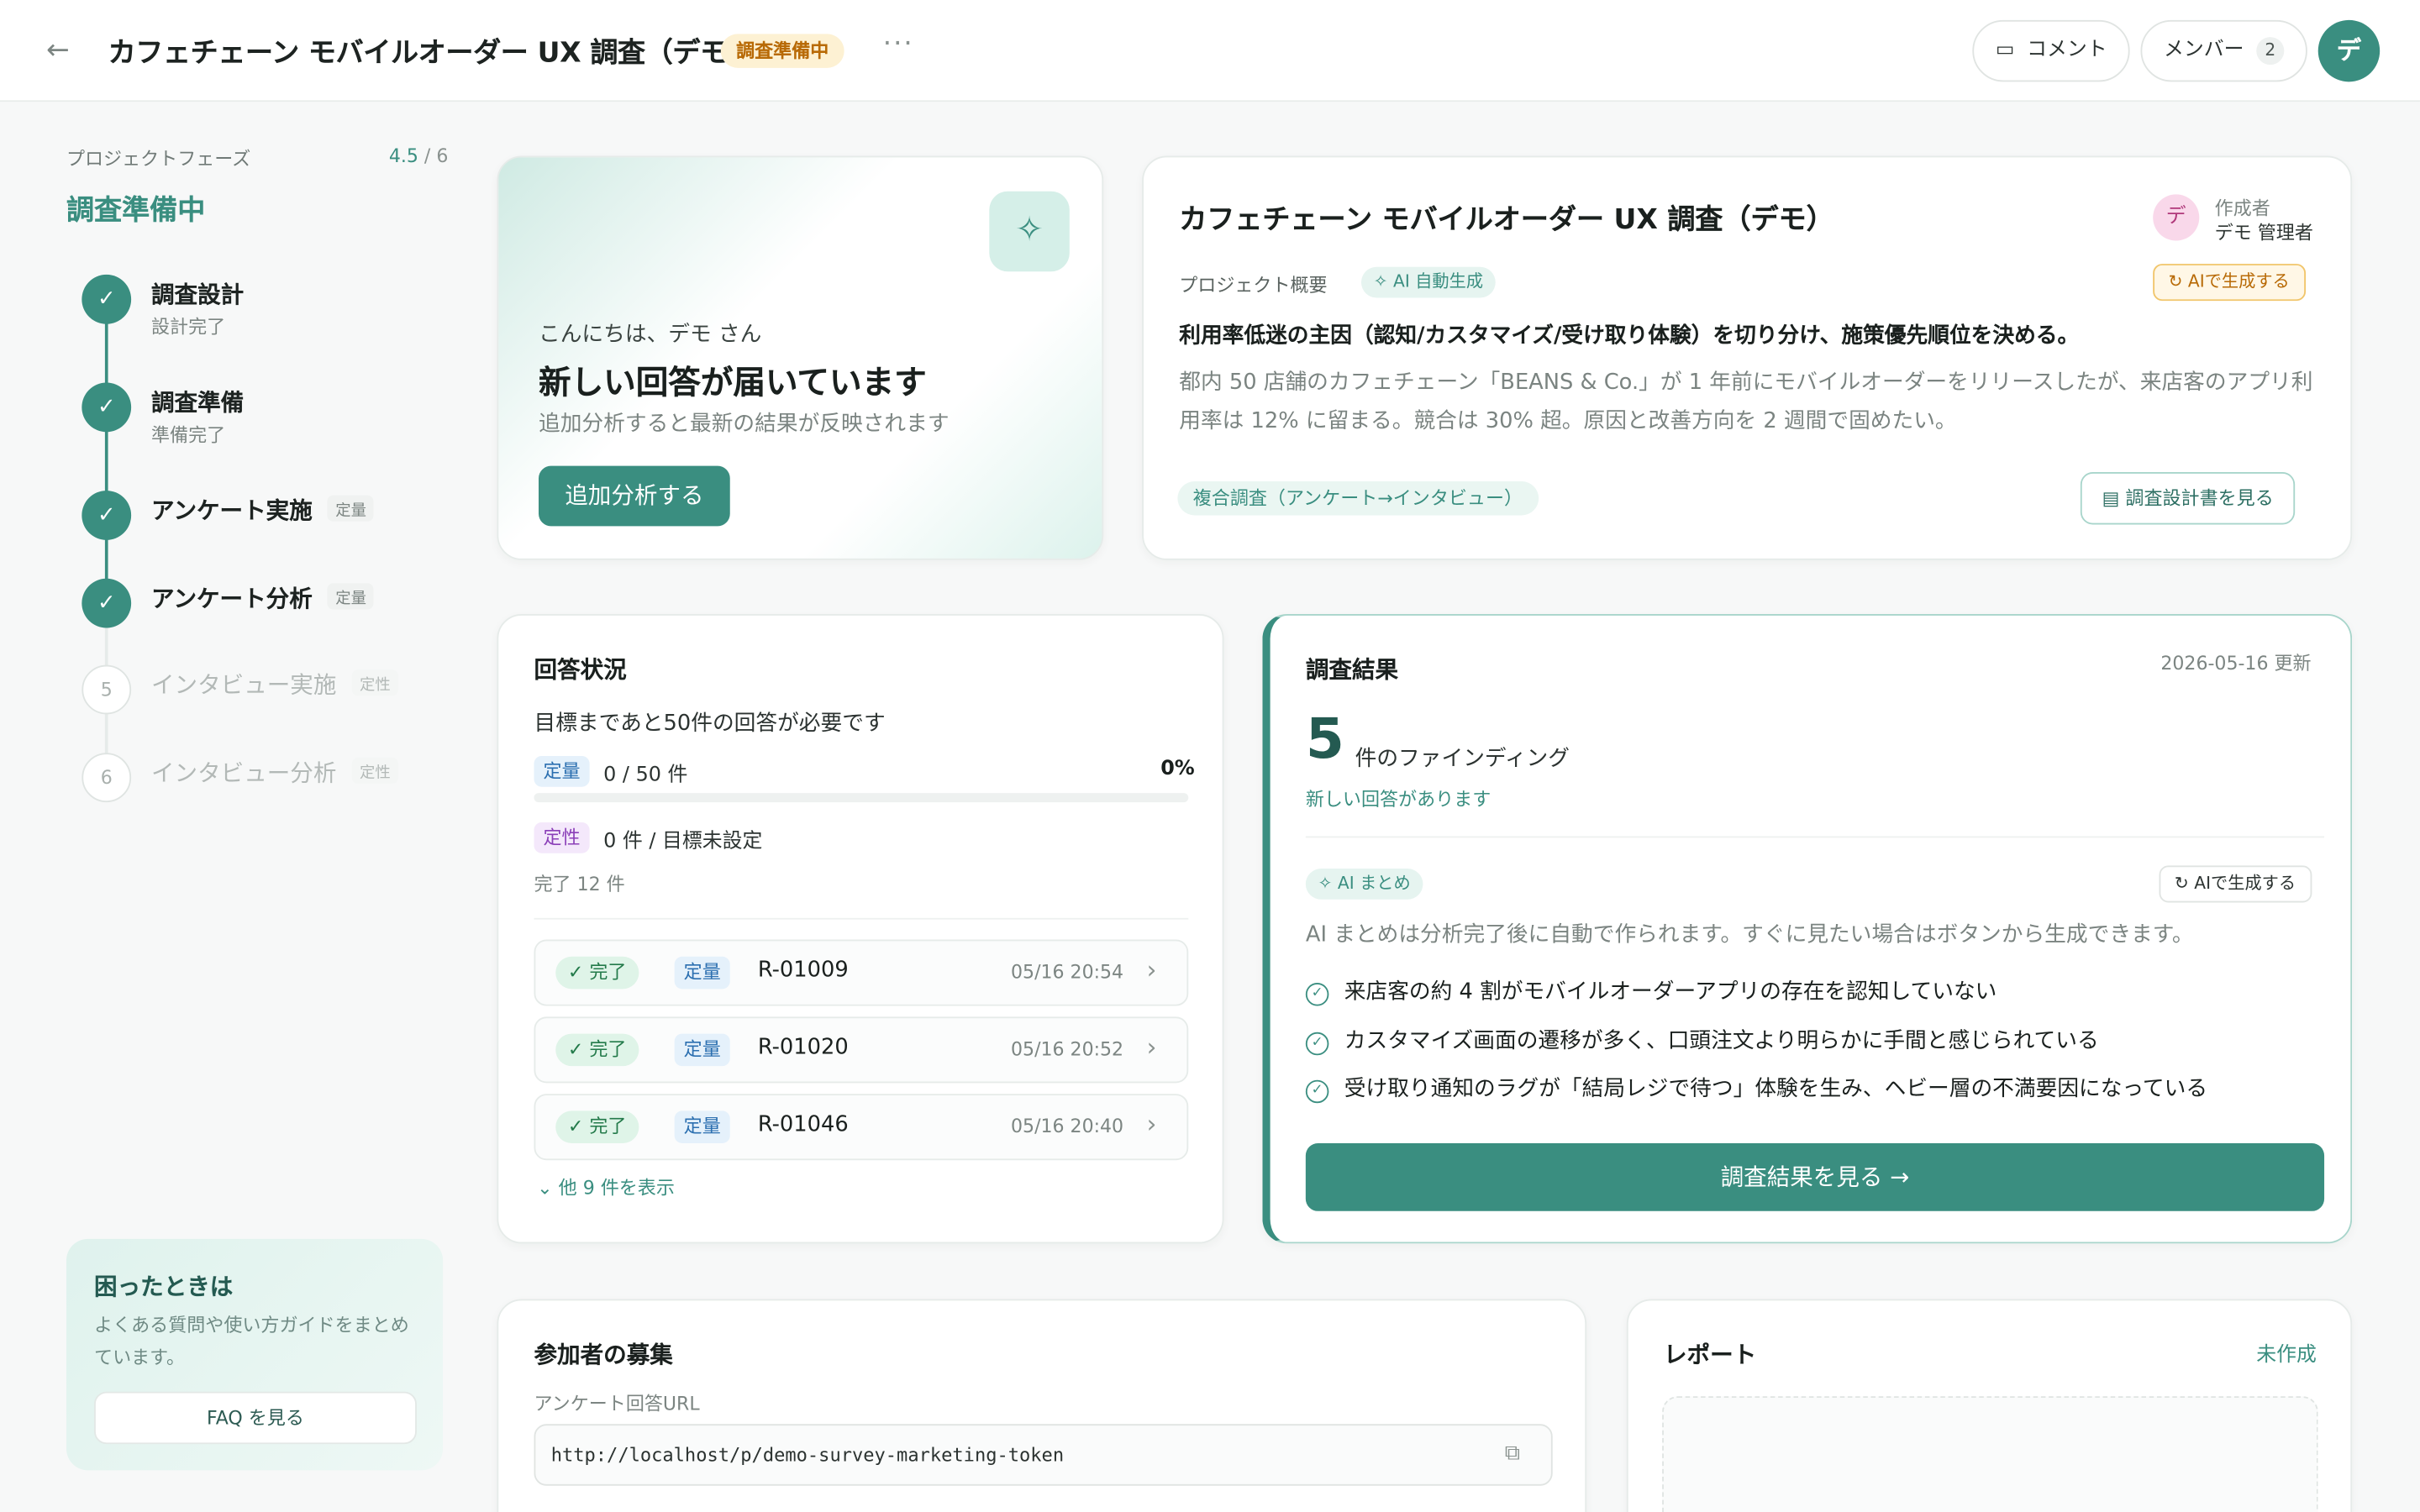 This screenshot has width=2420, height=1512. I want to click on response-id: R-01046, so click(803, 1124).